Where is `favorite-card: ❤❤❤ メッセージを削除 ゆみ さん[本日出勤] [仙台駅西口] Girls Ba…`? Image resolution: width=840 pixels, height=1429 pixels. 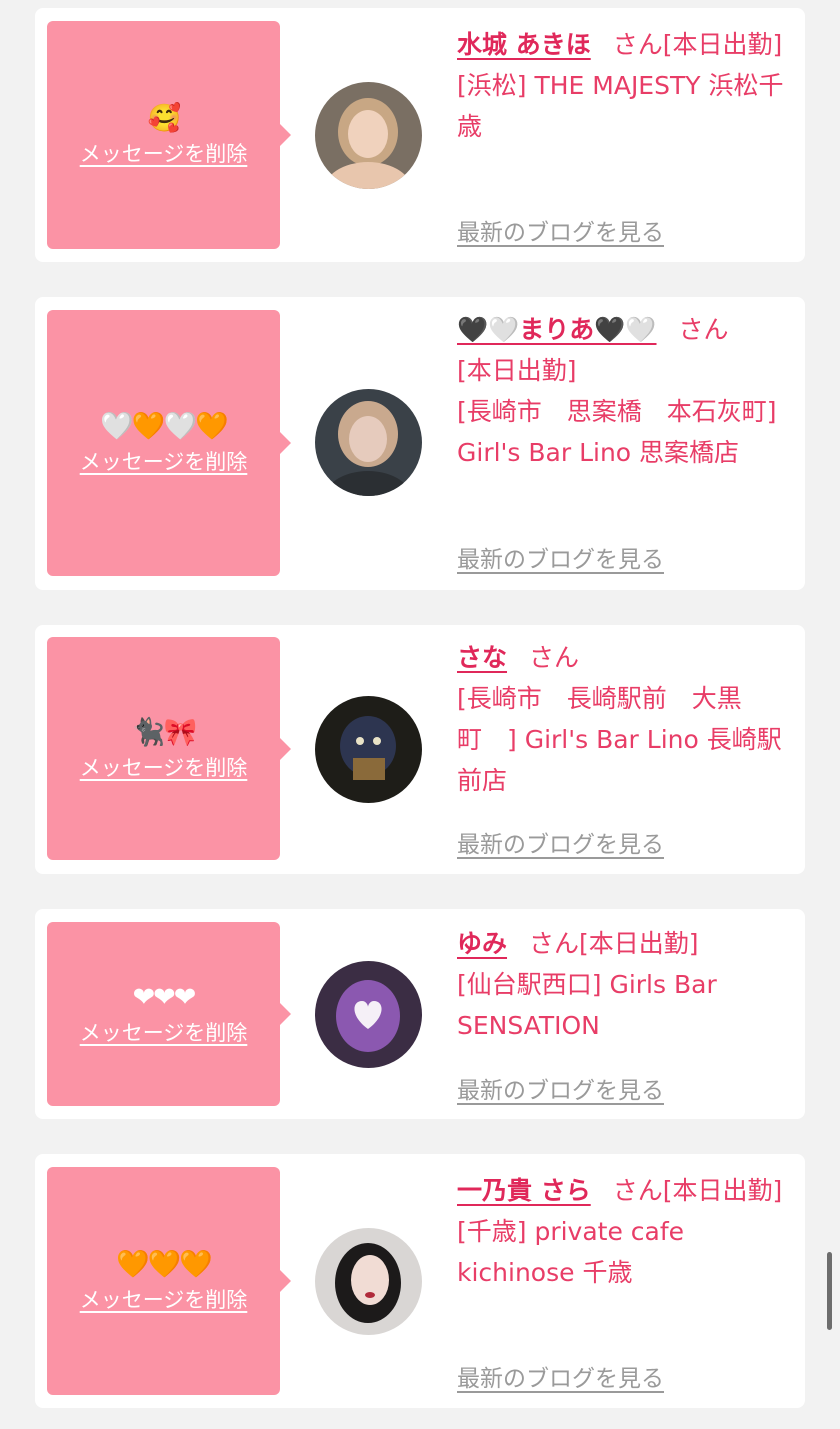
favorite-card: ❤❤❤ メッセージを削除 ゆみ さん[本日出勤] [仙台駅西口] Girls Ba… is located at coordinates (420, 1014).